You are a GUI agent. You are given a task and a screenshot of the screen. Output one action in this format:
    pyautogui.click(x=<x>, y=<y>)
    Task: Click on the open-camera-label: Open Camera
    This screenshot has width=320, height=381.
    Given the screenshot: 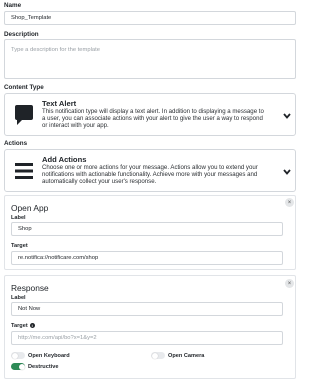 What is the action you would take?
    pyautogui.click(x=186, y=356)
    